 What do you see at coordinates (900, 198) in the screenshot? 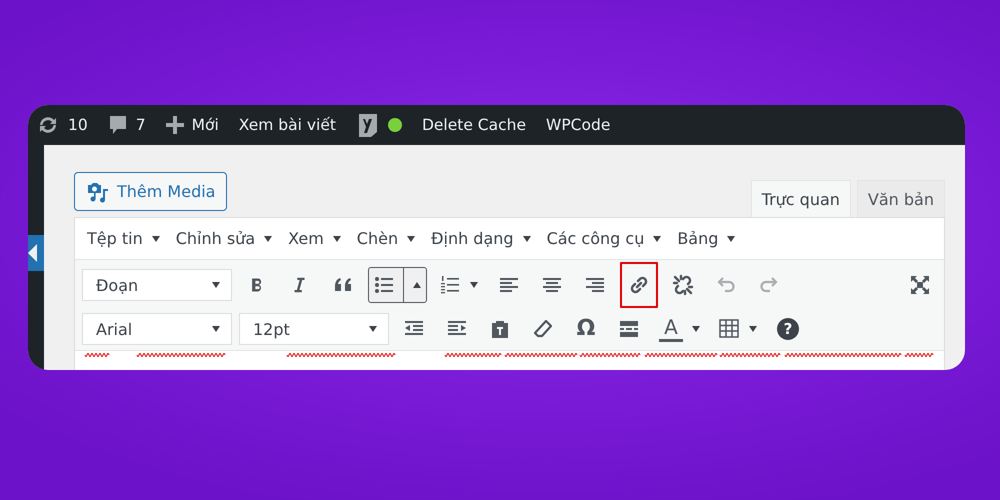
I see `editor-tab: Văn bản` at bounding box center [900, 198].